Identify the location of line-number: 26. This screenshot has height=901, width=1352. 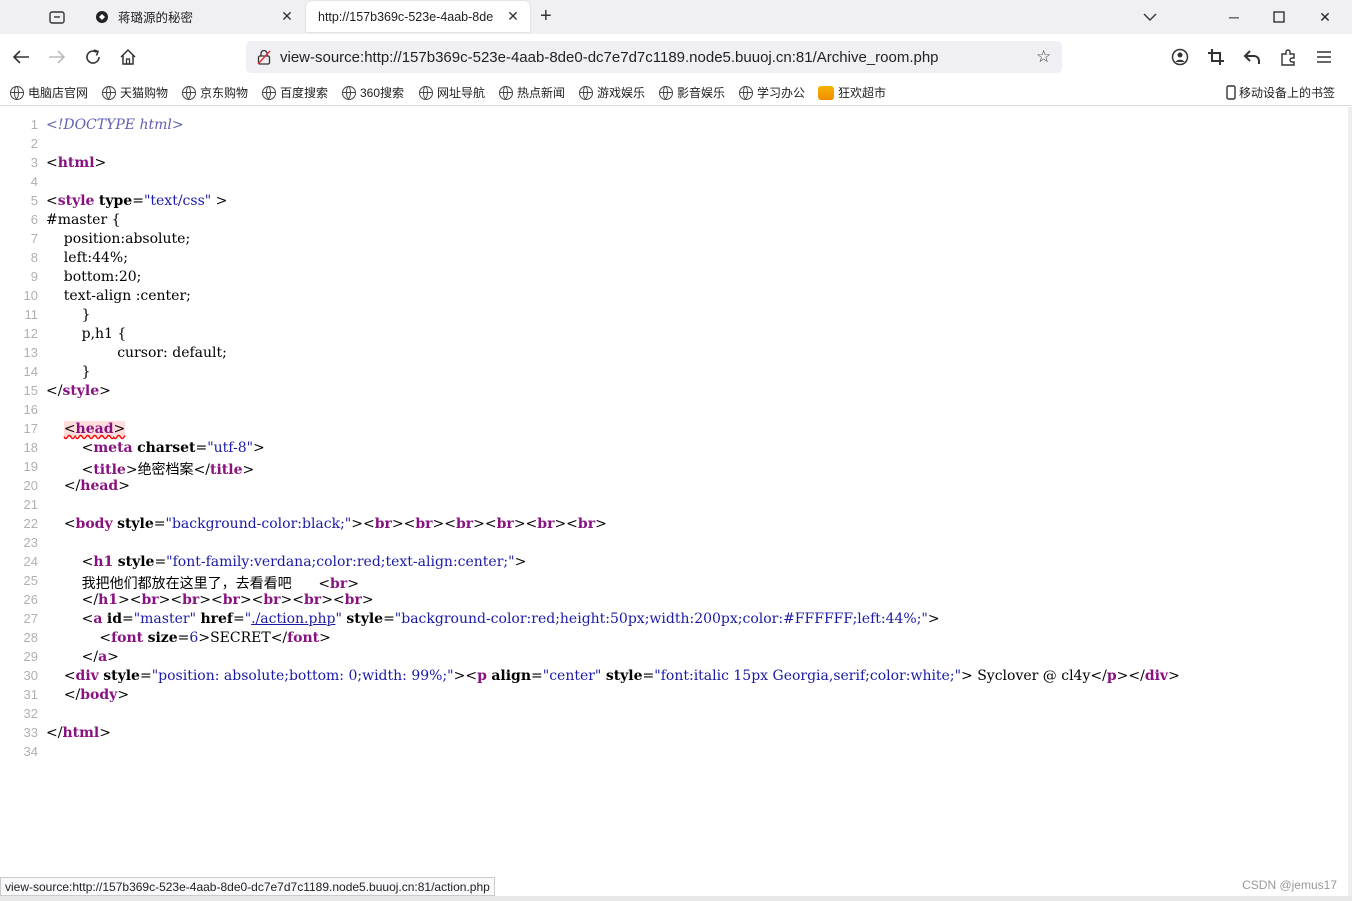
(30, 599).